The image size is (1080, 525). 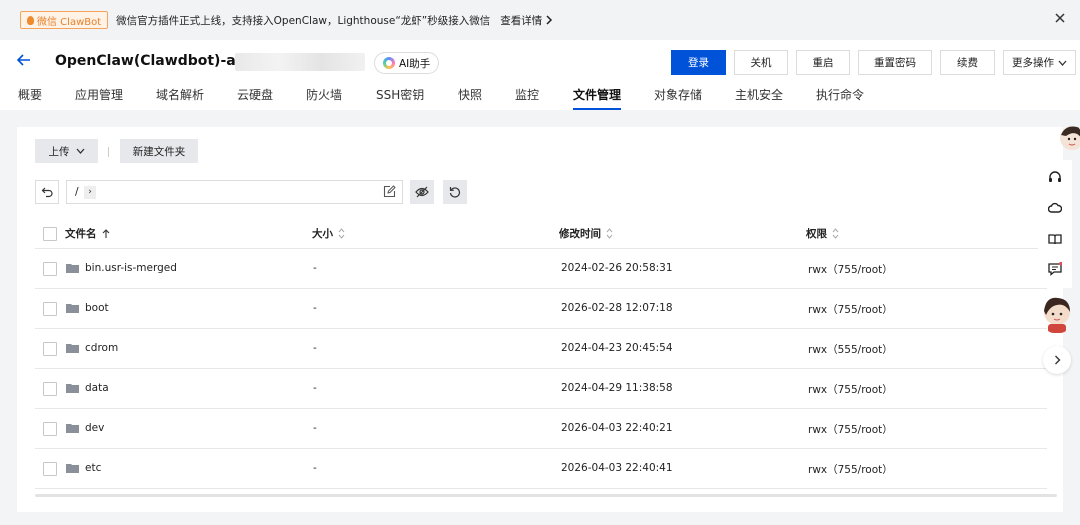 I want to click on file-mtime: 2024-04-29 11:38:58, so click(x=617, y=388).